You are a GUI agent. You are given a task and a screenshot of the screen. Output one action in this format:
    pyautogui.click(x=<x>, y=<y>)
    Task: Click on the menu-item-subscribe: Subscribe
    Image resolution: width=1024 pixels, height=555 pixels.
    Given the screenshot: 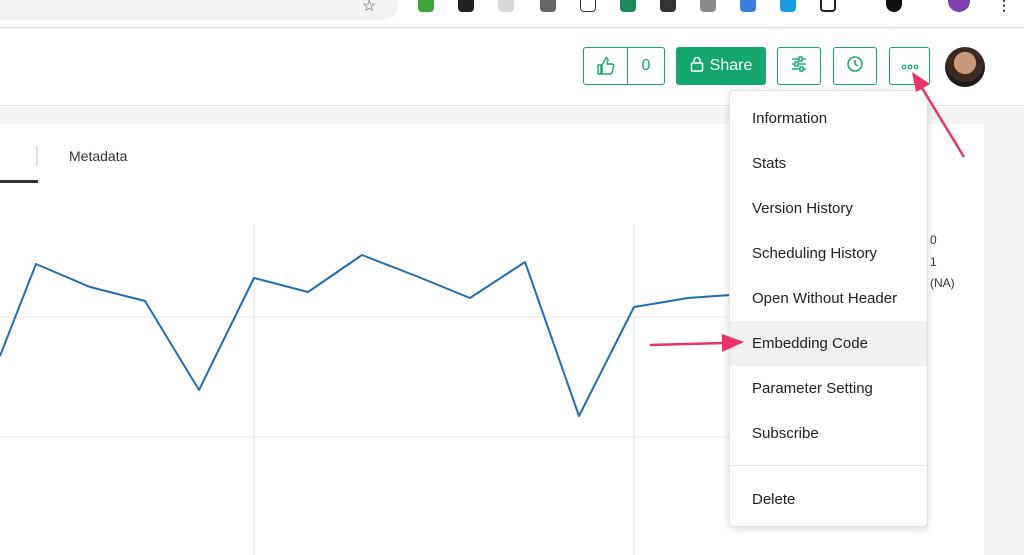 What is the action you would take?
    pyautogui.click(x=828, y=433)
    